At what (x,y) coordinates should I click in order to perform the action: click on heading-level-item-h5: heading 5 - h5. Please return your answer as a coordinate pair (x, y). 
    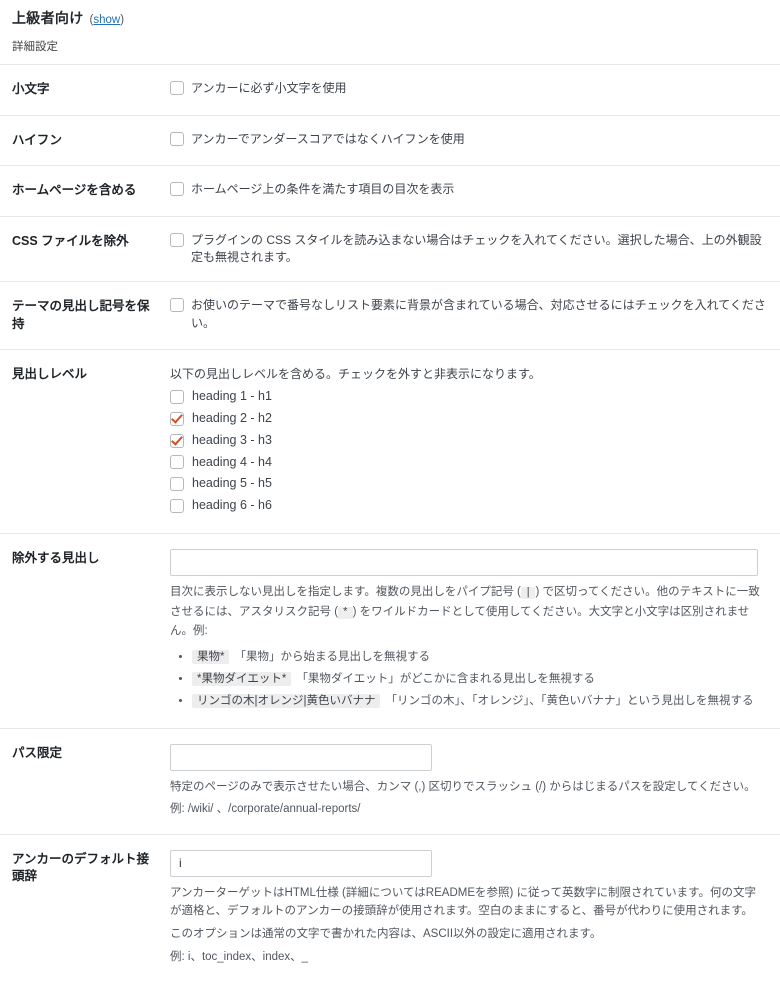
    Looking at the image, I should click on (469, 483).